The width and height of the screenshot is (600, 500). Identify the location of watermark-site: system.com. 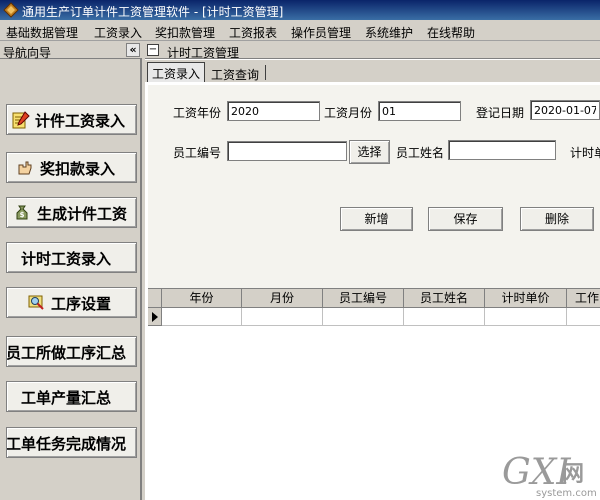
(566, 493).